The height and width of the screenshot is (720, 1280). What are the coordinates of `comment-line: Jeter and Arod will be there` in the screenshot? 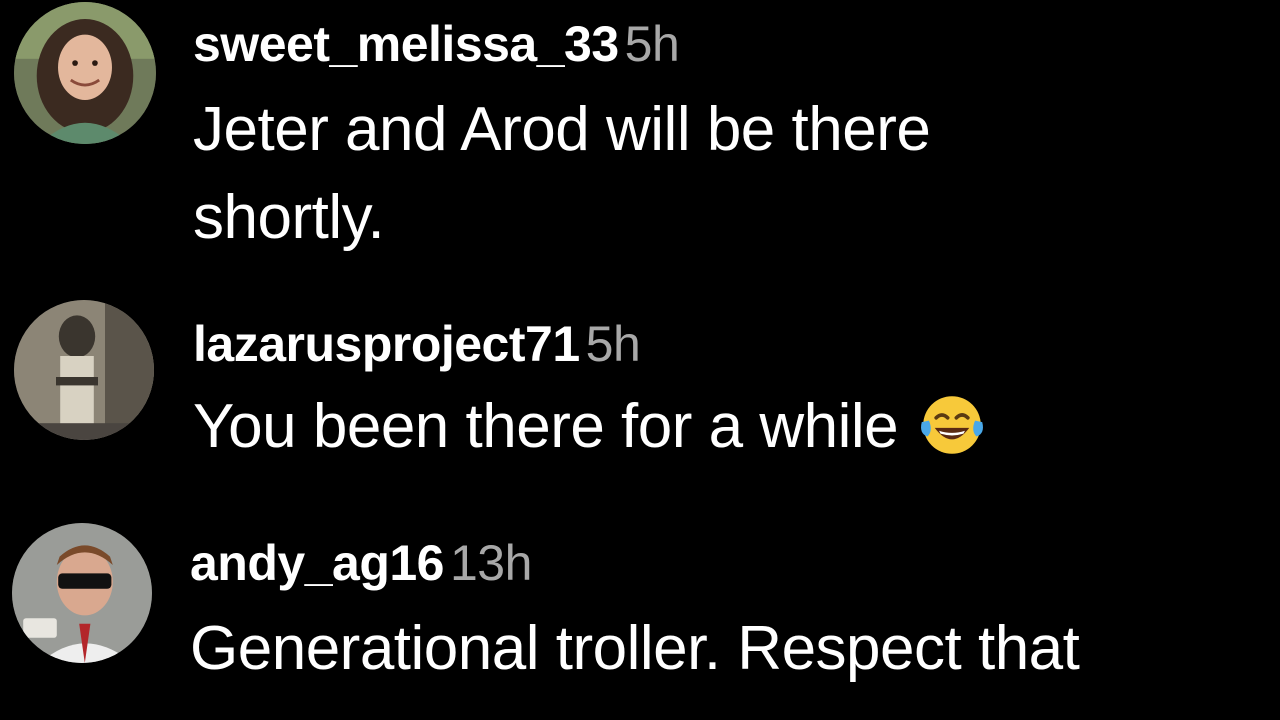 It's located at (562, 129).